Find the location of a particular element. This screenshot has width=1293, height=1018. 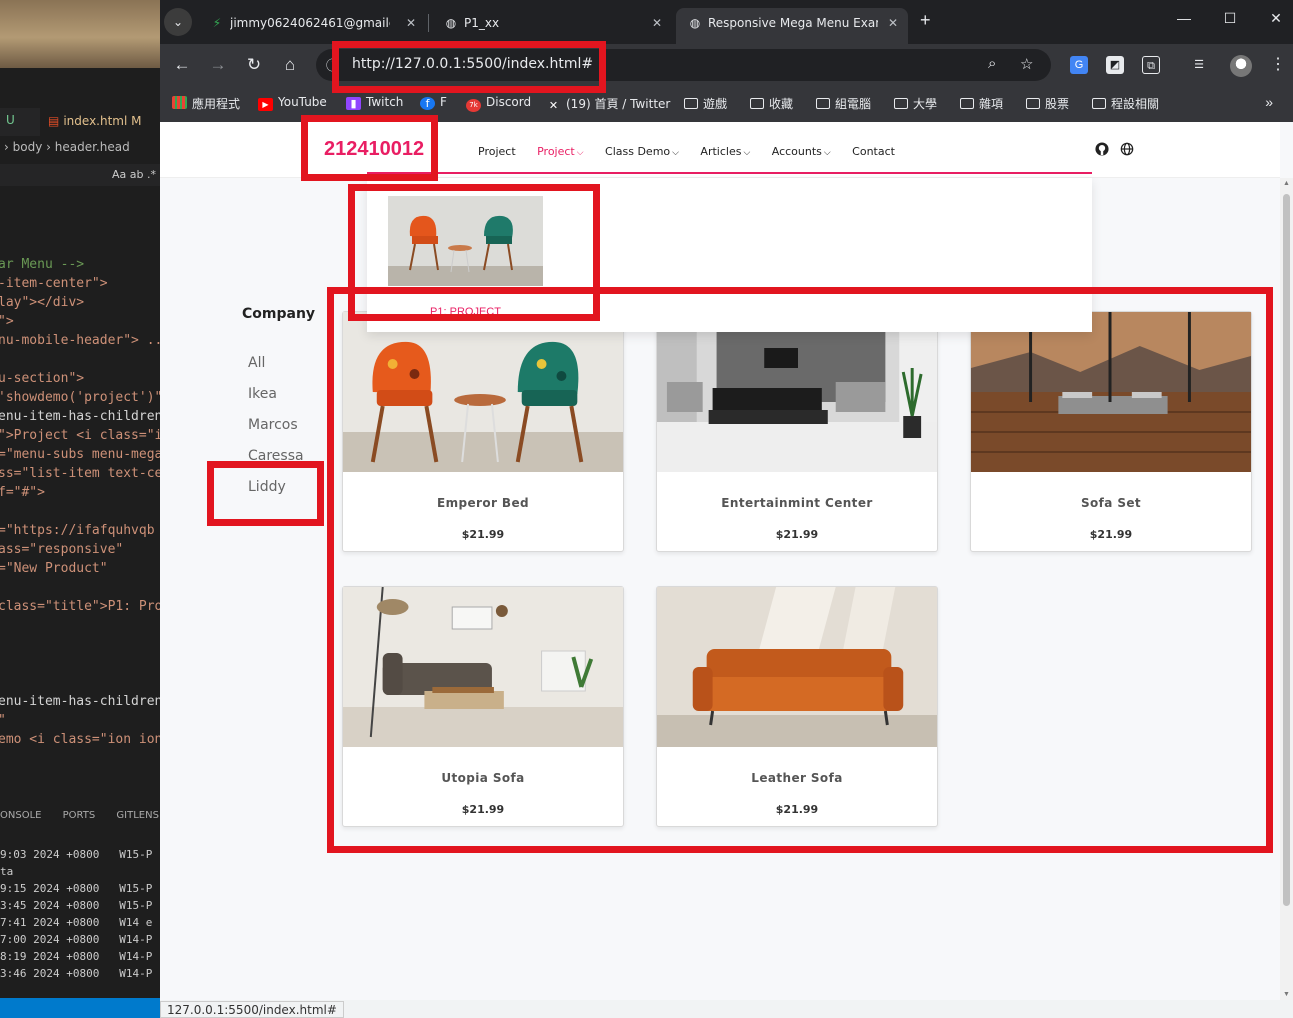

code-line: lay"></div> is located at coordinates (80, 302).